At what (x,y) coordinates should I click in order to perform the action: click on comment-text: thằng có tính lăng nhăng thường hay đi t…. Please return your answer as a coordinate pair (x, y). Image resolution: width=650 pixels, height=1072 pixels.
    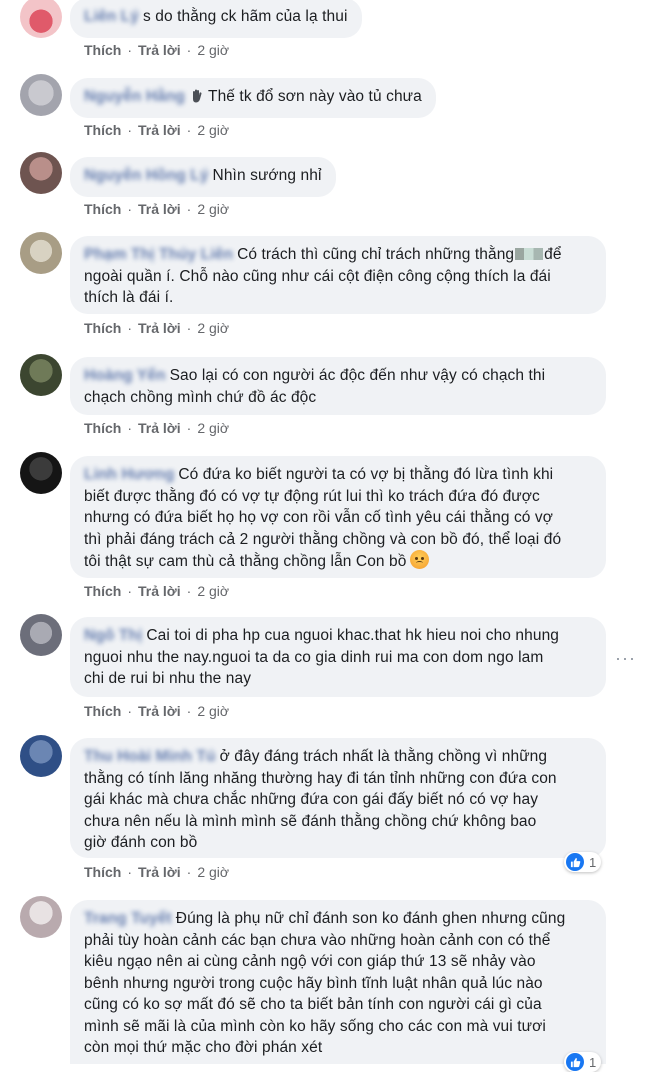
    Looking at the image, I should click on (320, 778).